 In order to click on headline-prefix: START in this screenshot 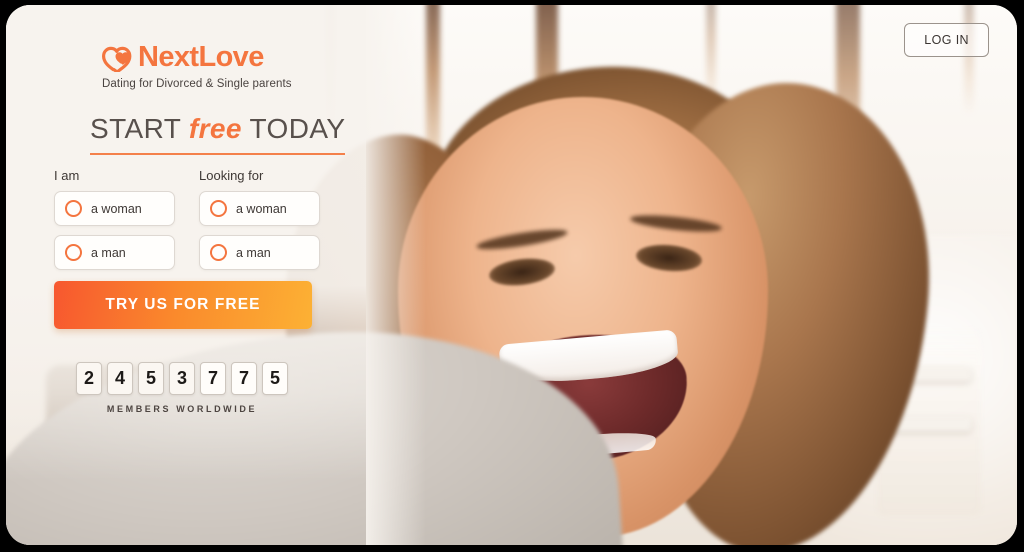, I will do `click(135, 128)`.